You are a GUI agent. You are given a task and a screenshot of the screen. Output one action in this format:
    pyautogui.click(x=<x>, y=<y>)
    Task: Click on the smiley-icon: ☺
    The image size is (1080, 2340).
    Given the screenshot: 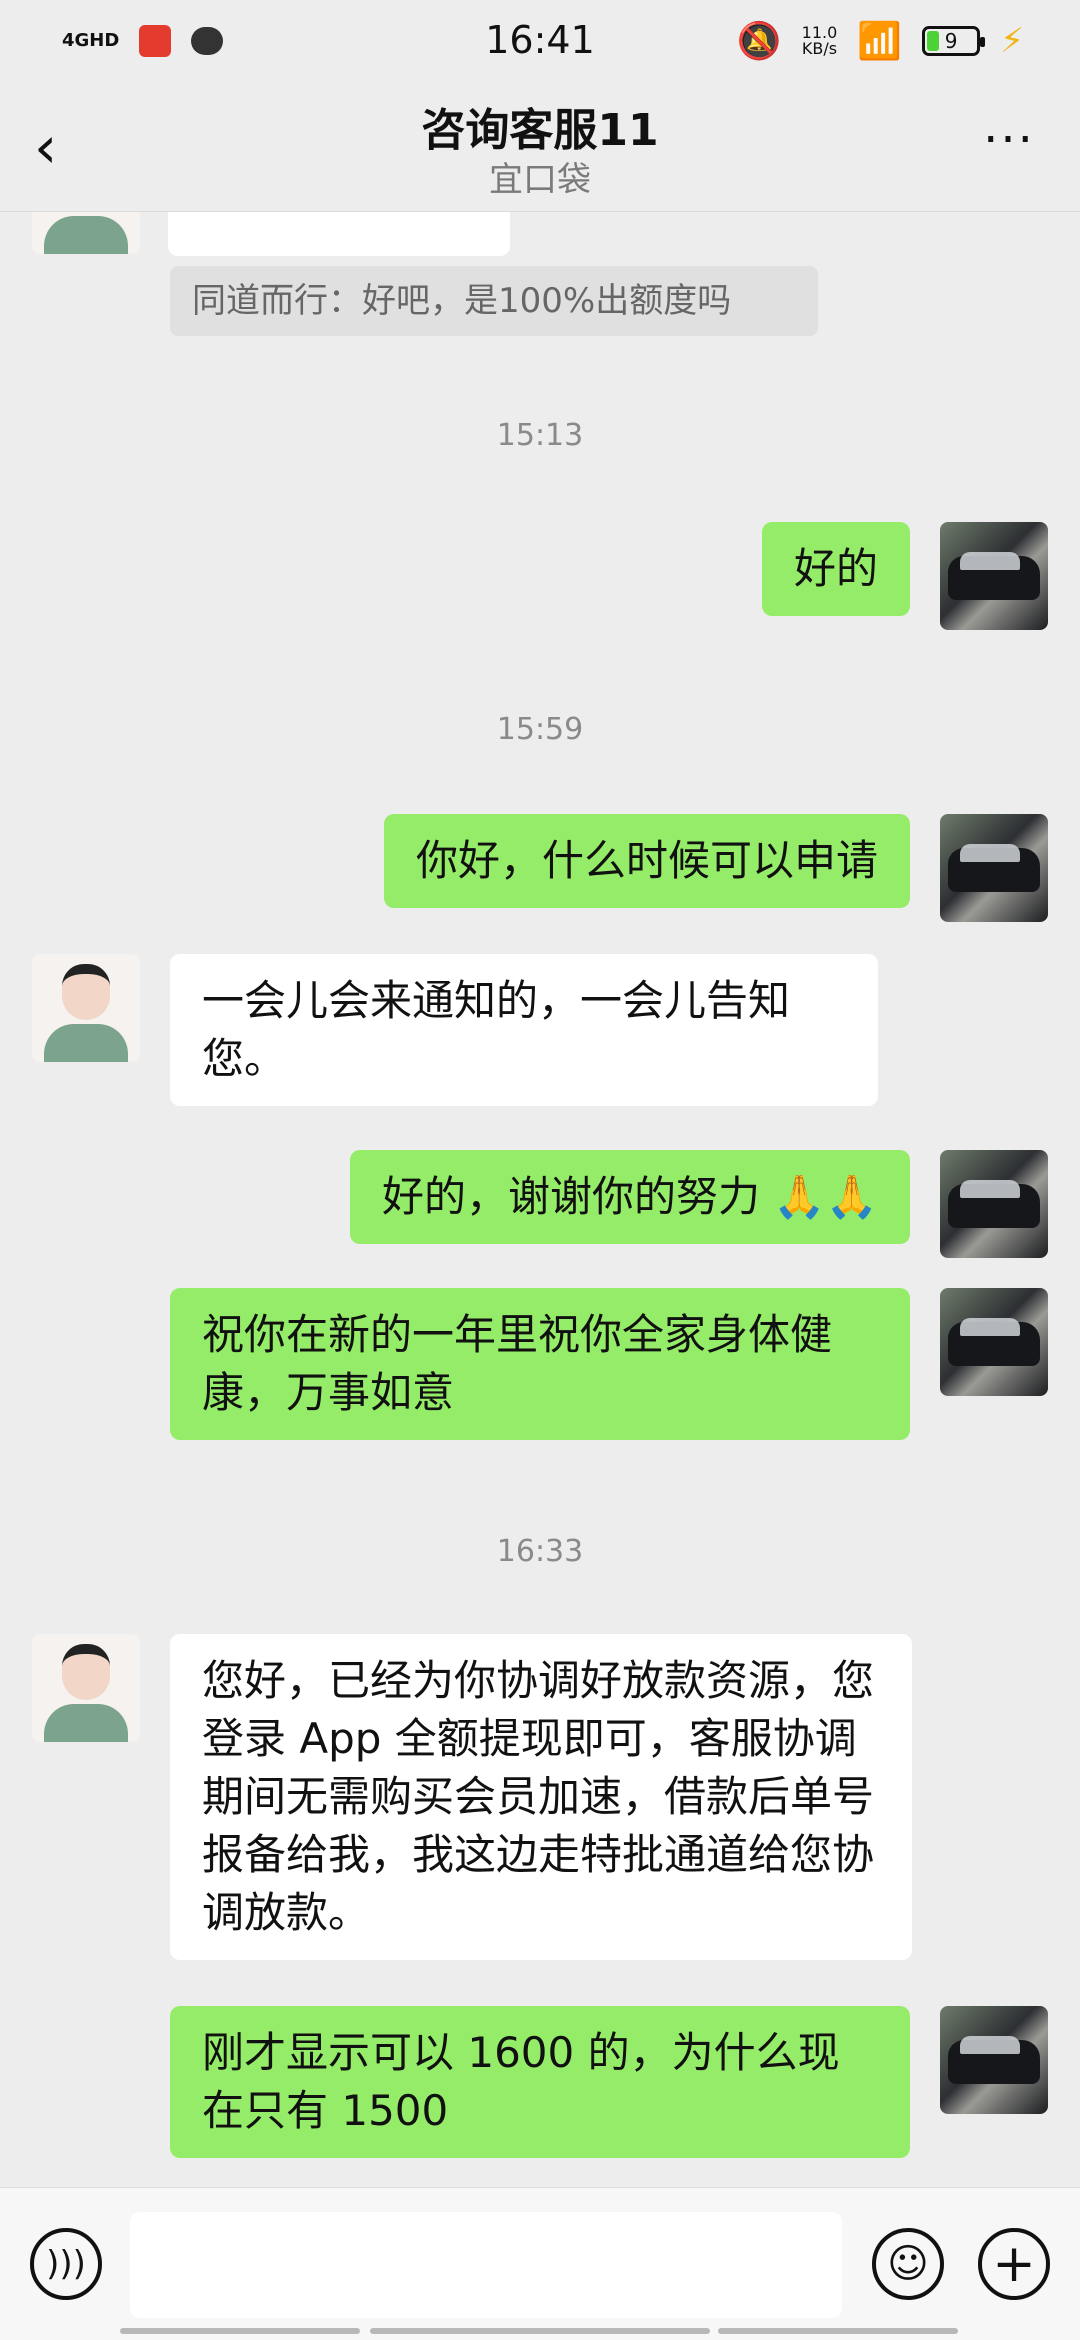 What is the action you would take?
    pyautogui.click(x=908, y=2264)
    